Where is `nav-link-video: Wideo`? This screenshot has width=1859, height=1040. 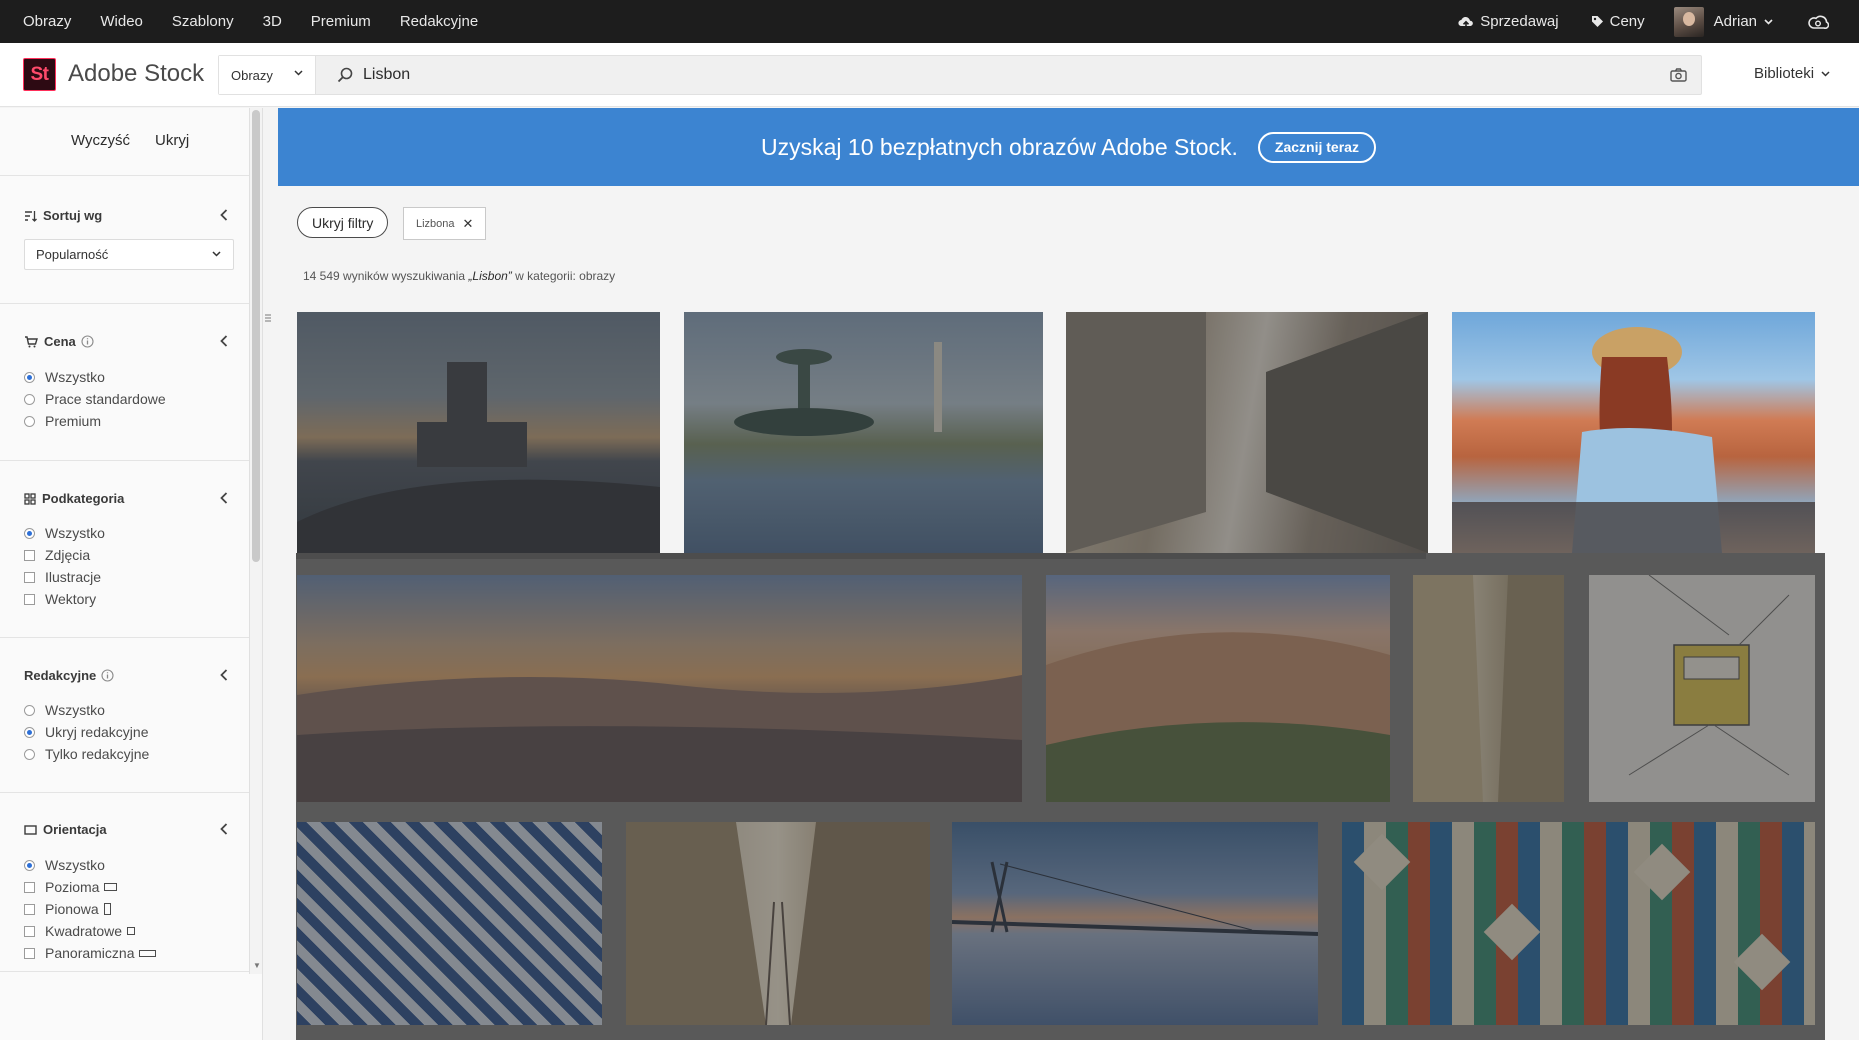 nav-link-video: Wideo is located at coordinates (121, 21).